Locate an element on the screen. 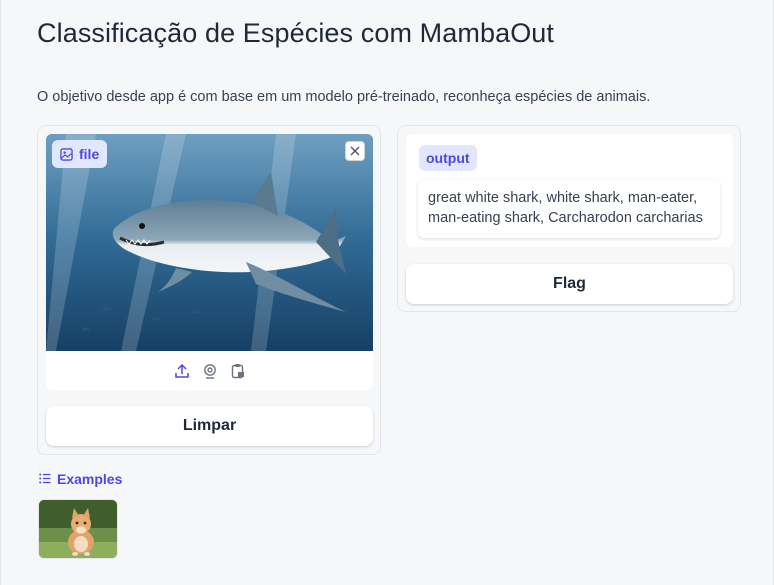  examples-header: Examples is located at coordinates (80, 479).